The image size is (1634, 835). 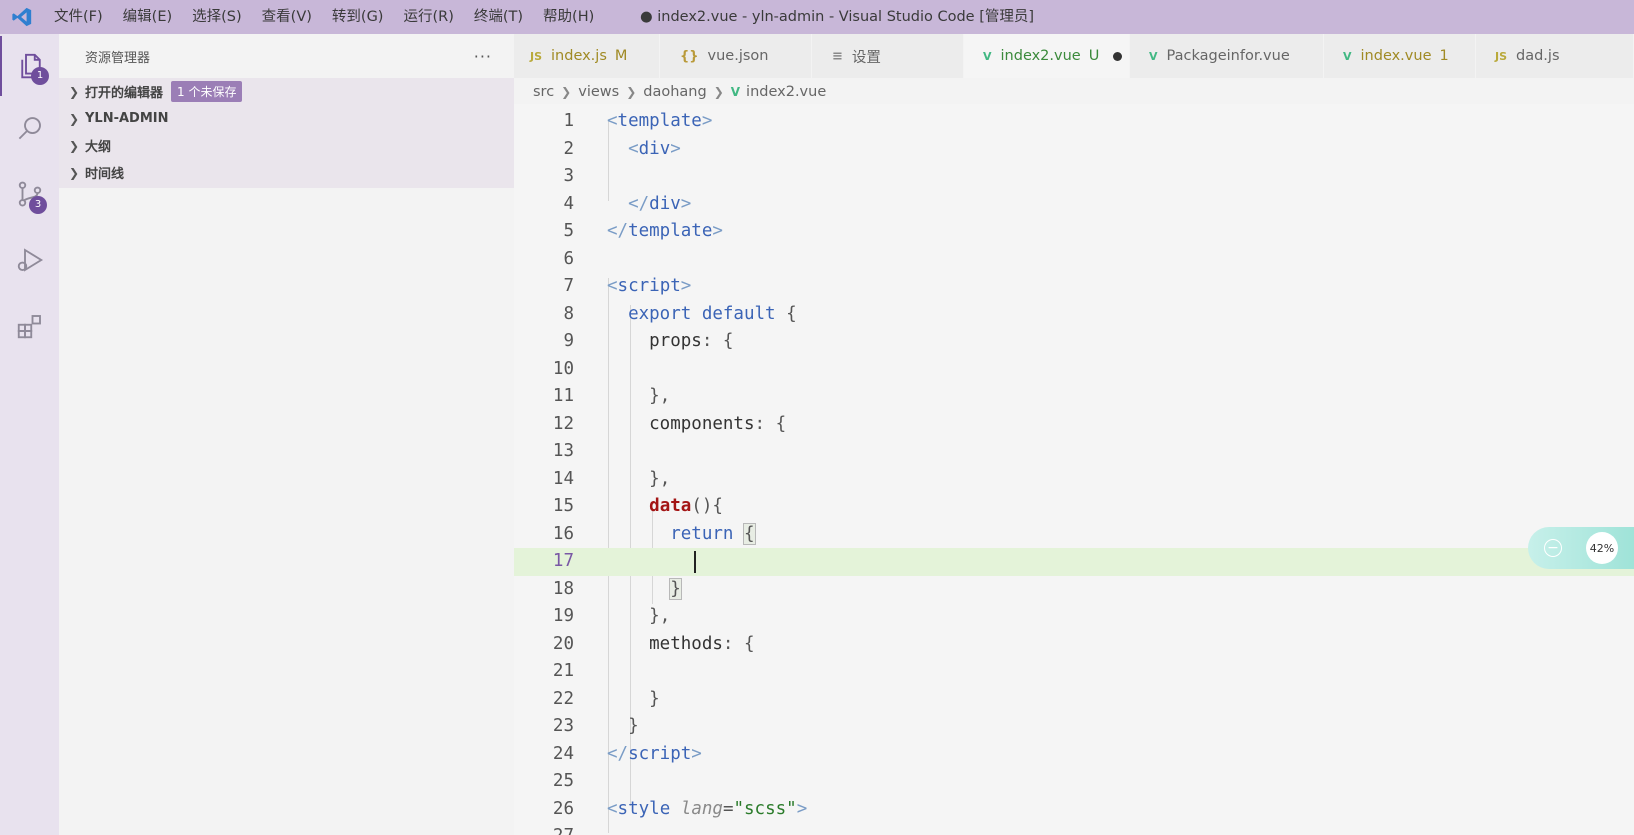 I want to click on zoom-percent: 42%, so click(x=1602, y=548).